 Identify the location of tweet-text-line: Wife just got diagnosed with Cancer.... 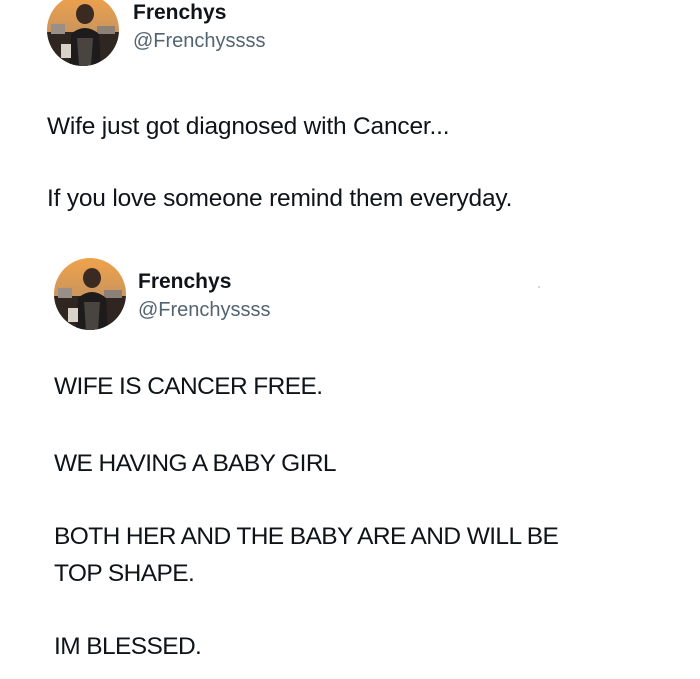
(248, 126).